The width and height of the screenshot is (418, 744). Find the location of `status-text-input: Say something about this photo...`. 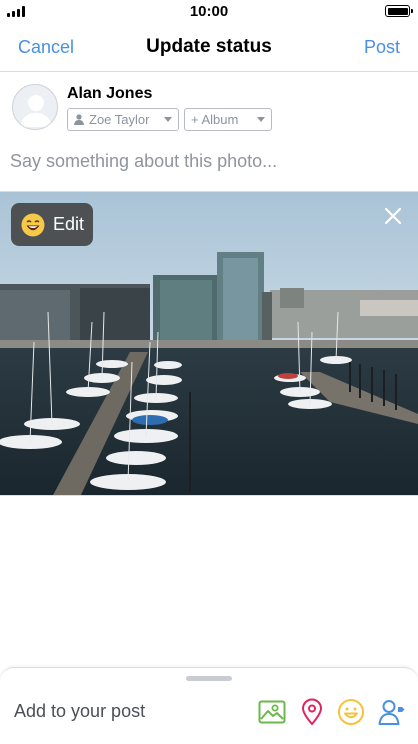

status-text-input: Say something about this photo... is located at coordinates (143, 161).